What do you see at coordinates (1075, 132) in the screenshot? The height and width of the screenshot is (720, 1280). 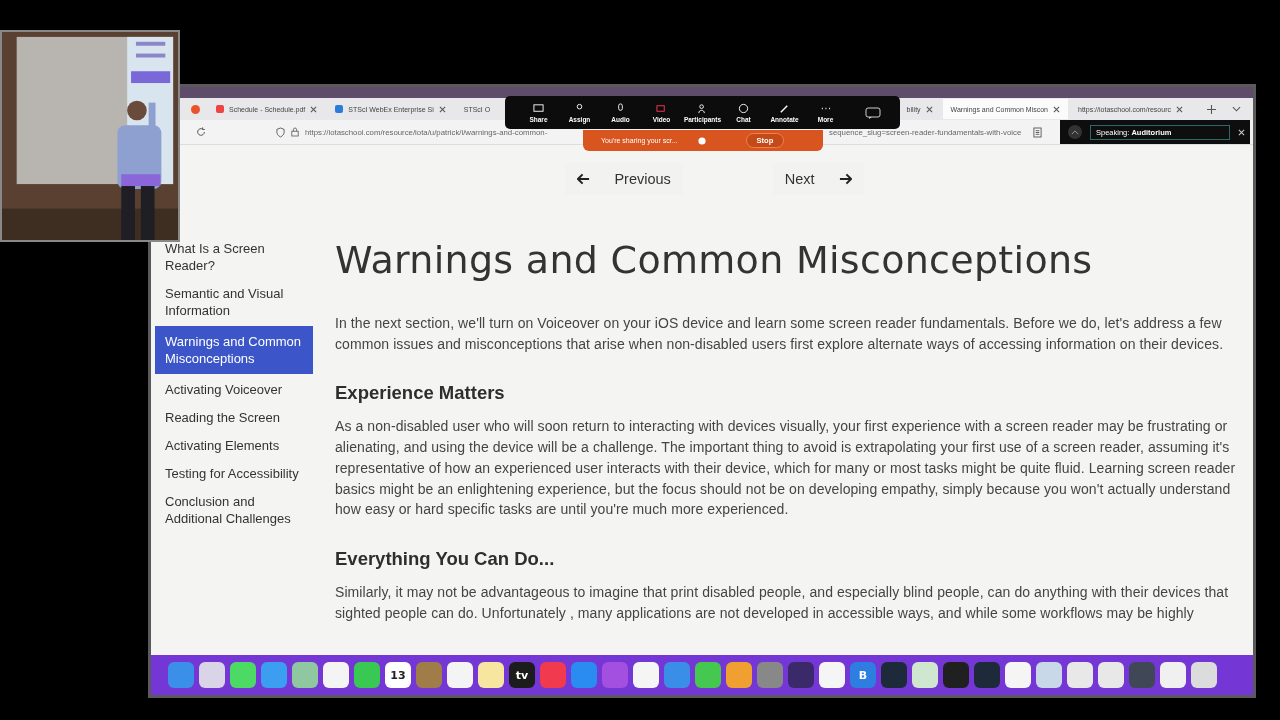 I see `chevron-up-icon` at bounding box center [1075, 132].